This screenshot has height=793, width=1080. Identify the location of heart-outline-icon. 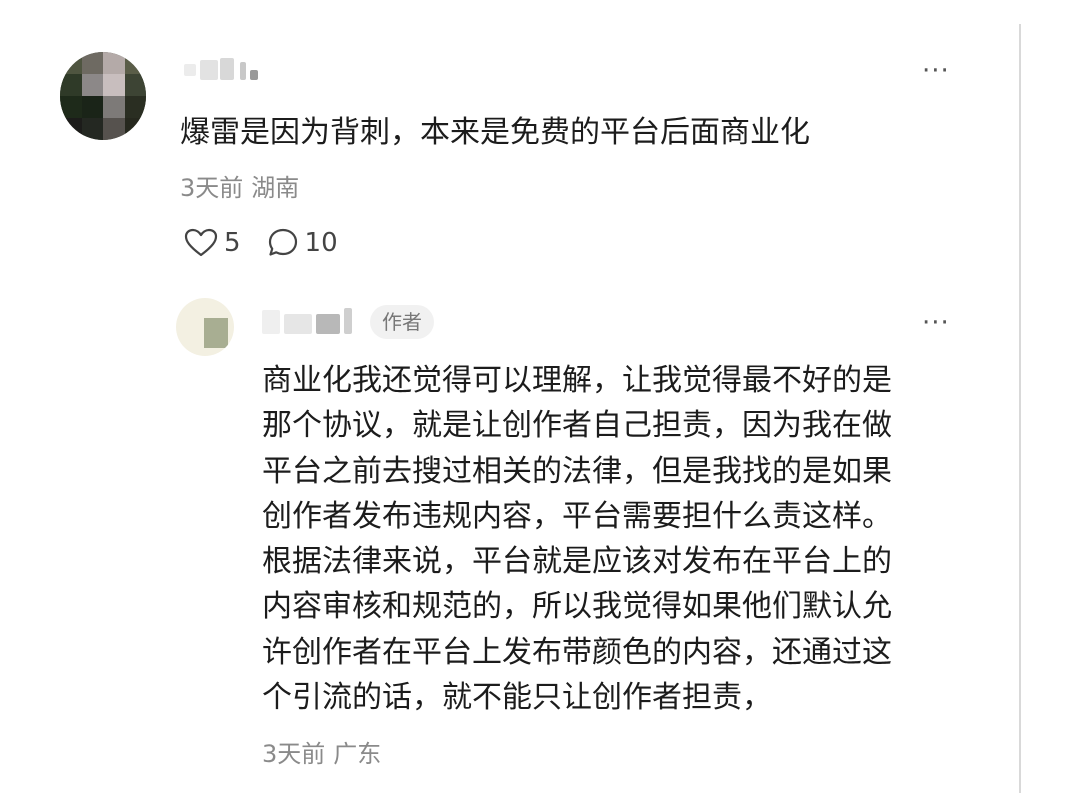
(201, 242).